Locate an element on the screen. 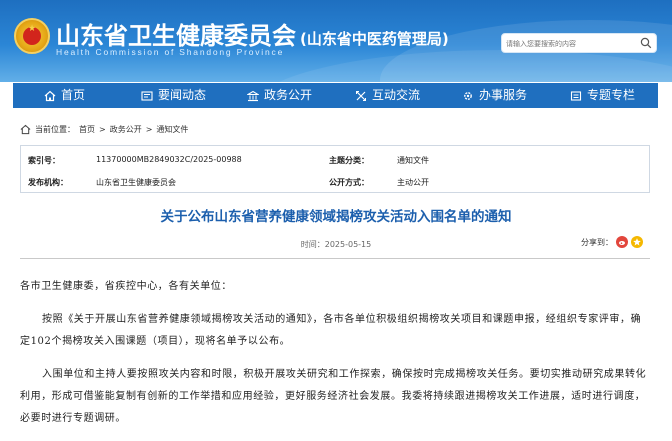 The width and height of the screenshot is (672, 441). site-title: 山东省卫生健康委员会 (山东省中医药管理局) is located at coordinates (252, 33).